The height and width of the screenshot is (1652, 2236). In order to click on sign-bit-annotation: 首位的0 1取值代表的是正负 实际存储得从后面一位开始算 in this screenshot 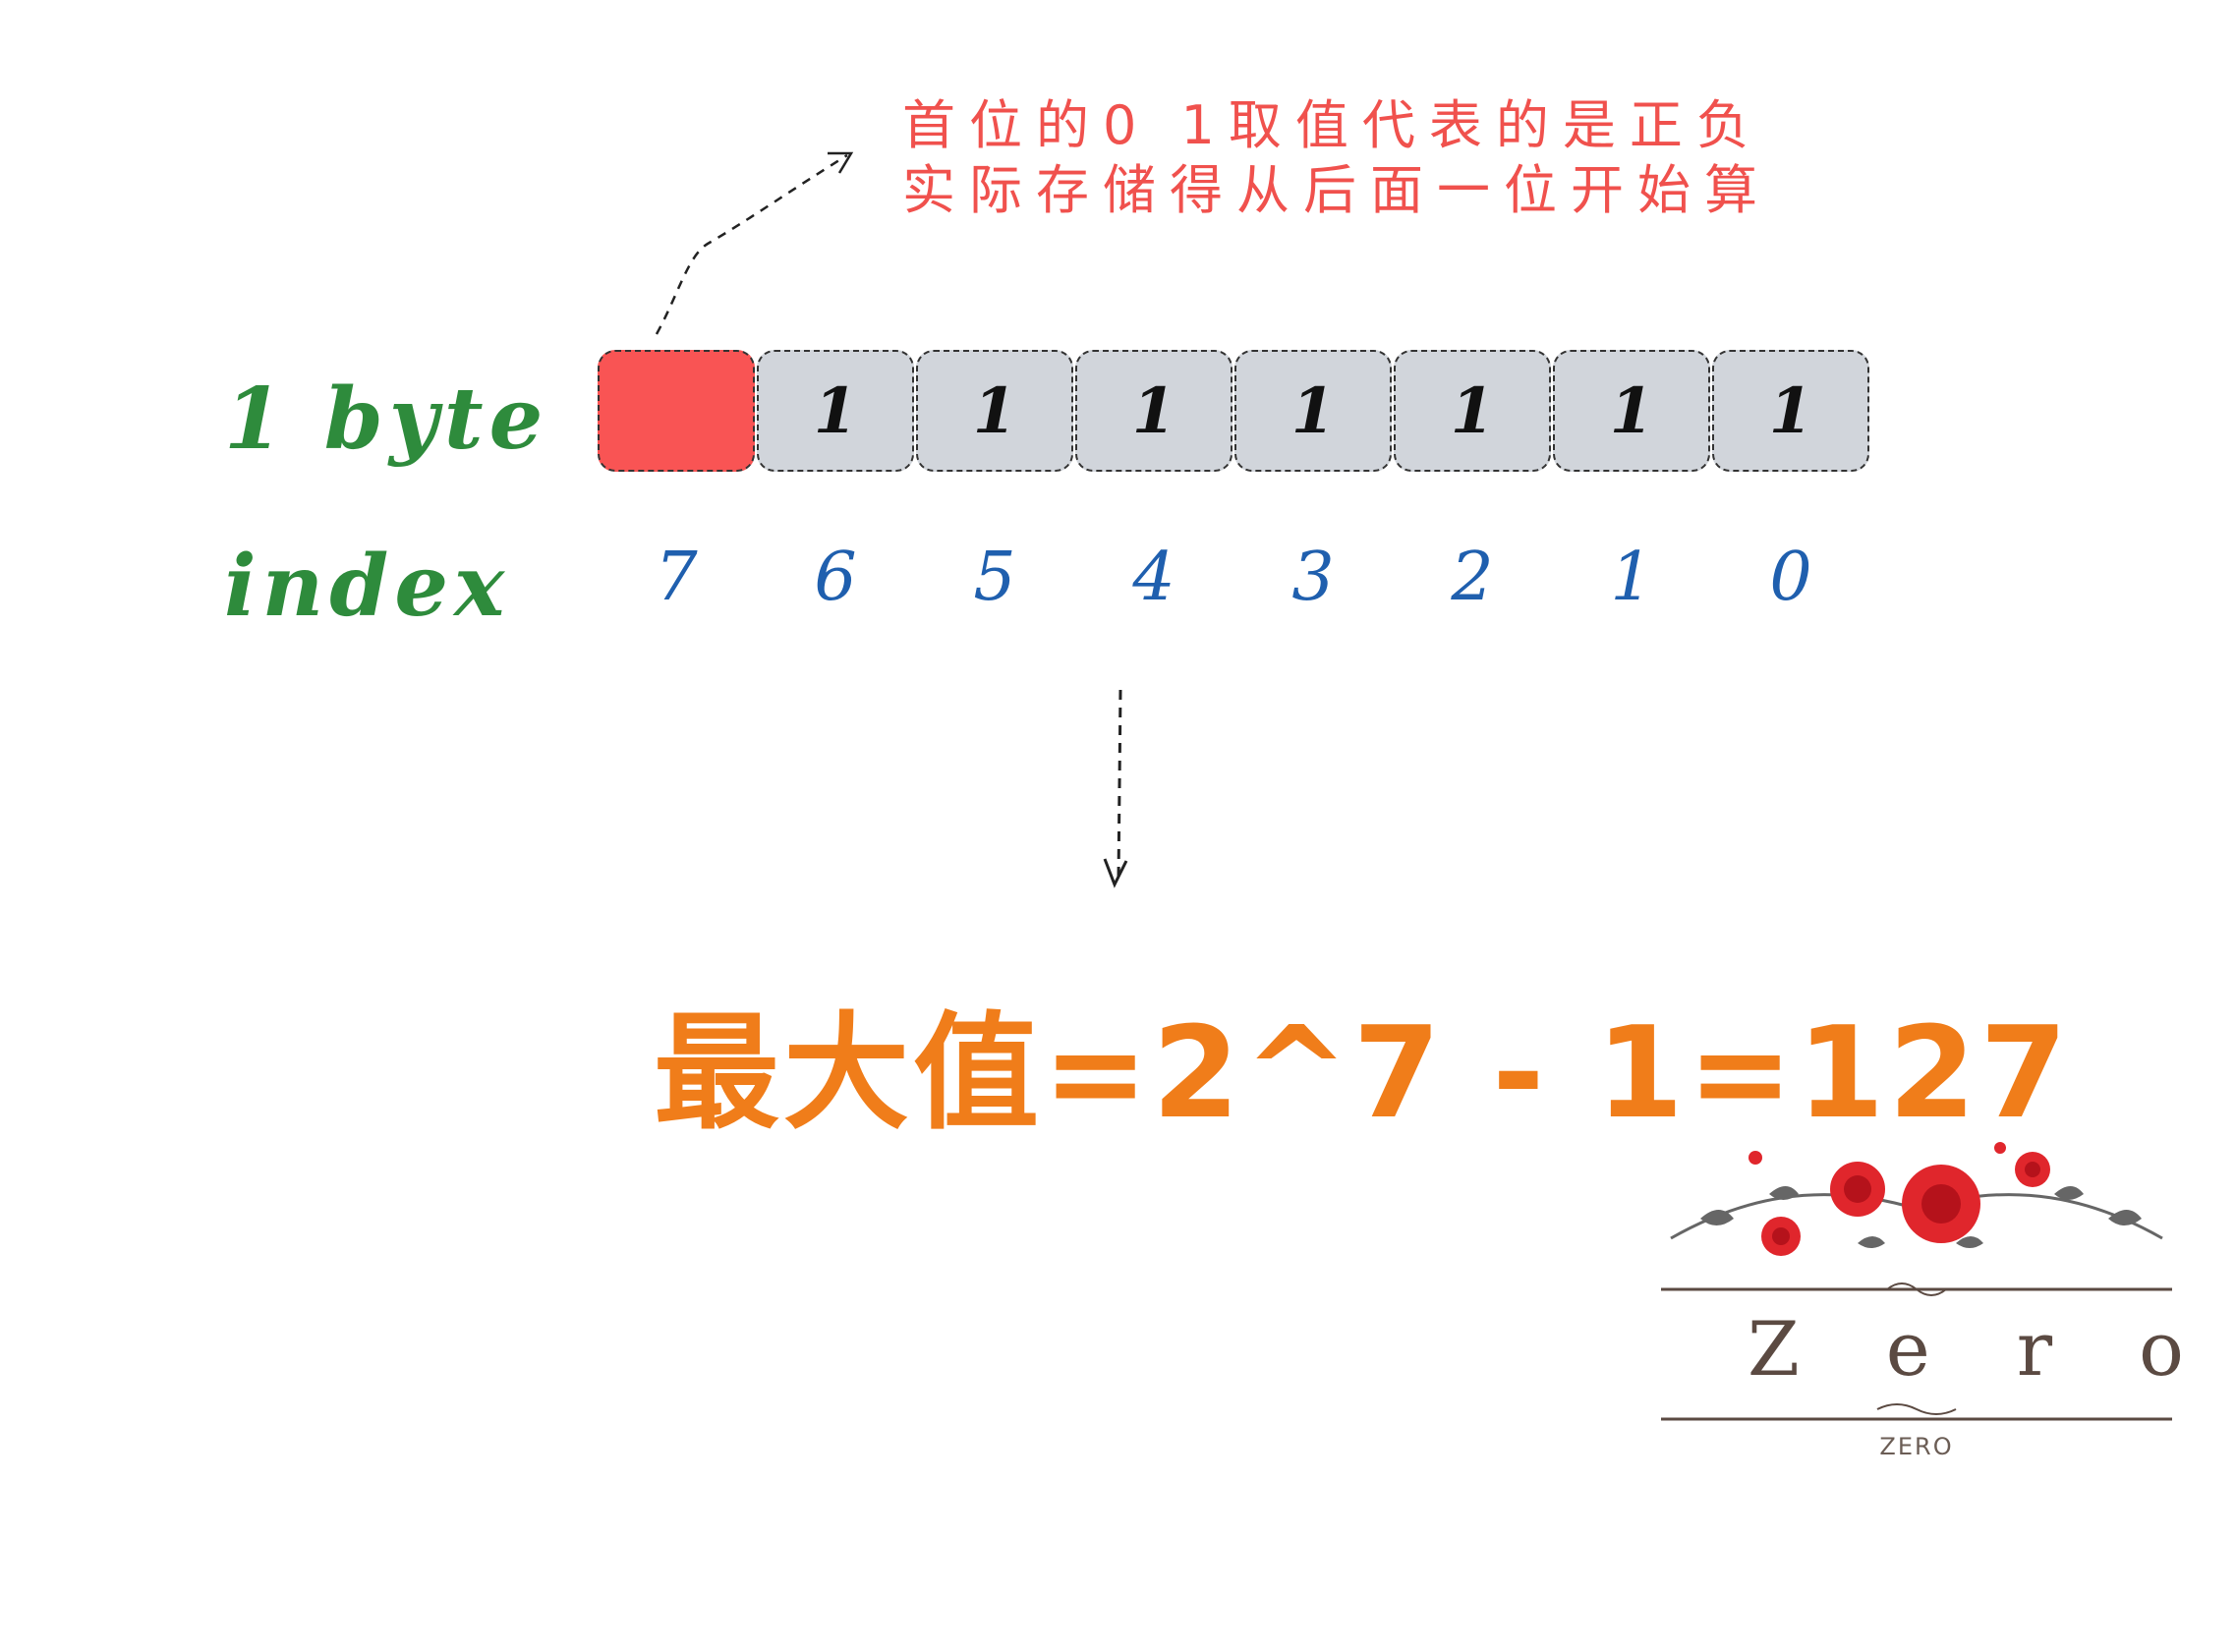, I will do `click(1336, 158)`.